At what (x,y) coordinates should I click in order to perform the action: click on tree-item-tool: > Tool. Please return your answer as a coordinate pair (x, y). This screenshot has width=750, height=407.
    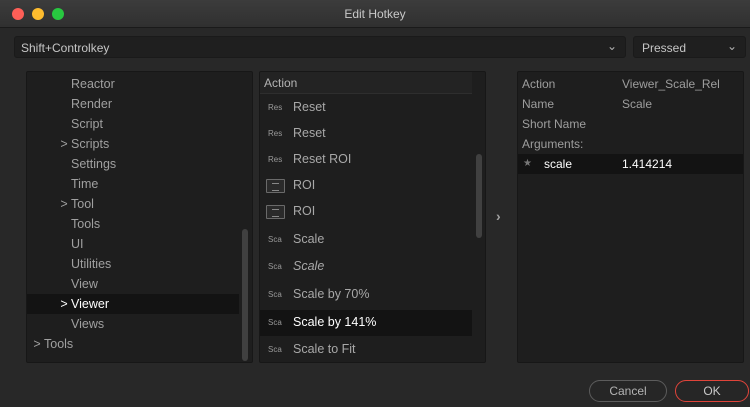
    Looking at the image, I should click on (133, 204).